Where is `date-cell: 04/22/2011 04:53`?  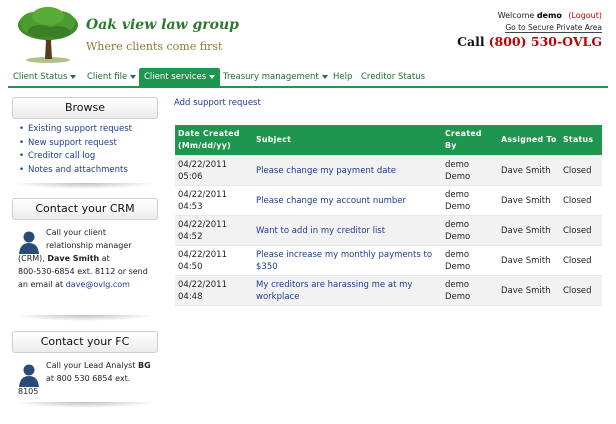 date-cell: 04/22/2011 04:53 is located at coordinates (214, 200).